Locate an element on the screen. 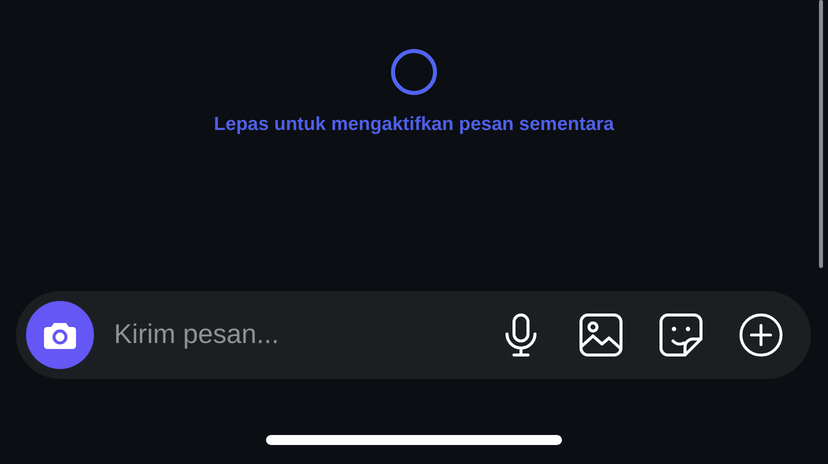 The width and height of the screenshot is (828, 464). add-button is located at coordinates (761, 334).